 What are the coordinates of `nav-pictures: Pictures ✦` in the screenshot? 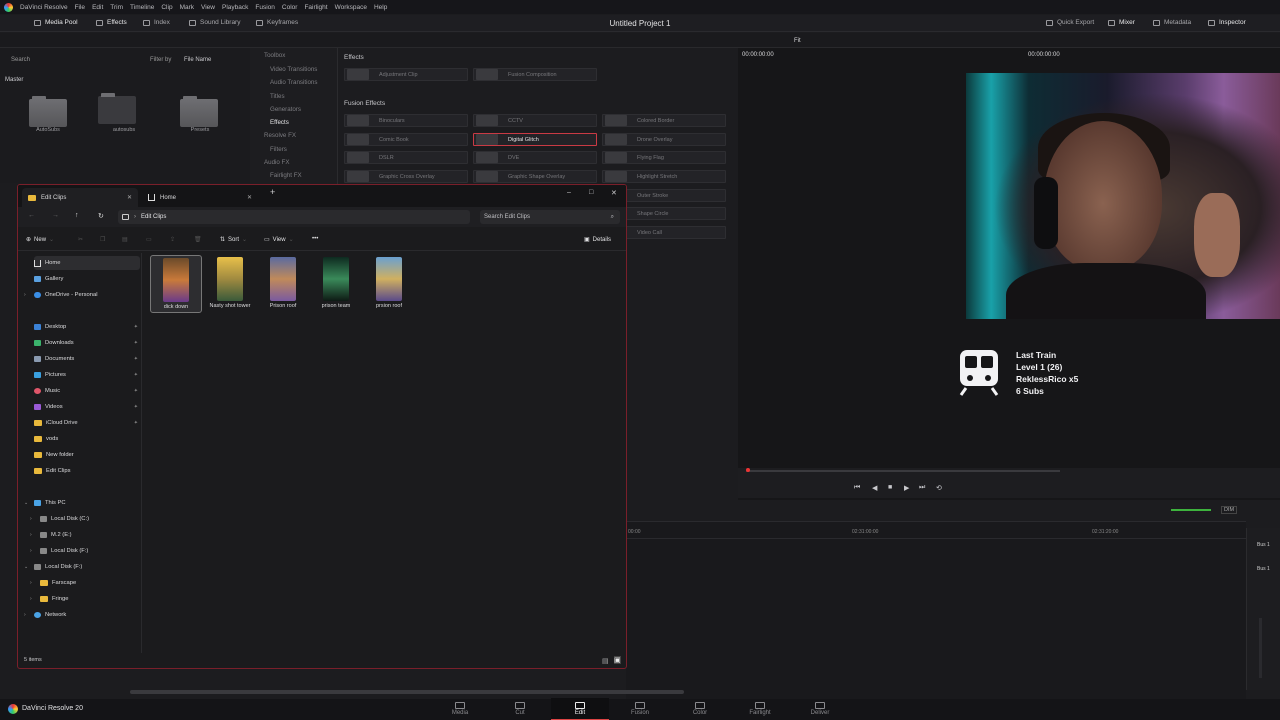 It's located at (87, 375).